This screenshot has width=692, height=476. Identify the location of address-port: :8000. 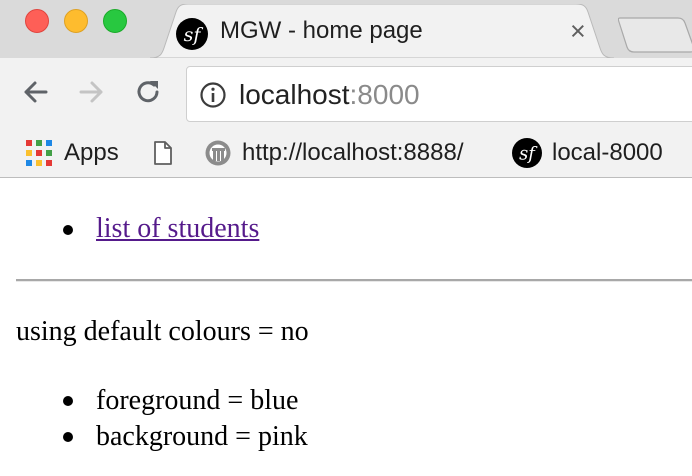
(384, 94).